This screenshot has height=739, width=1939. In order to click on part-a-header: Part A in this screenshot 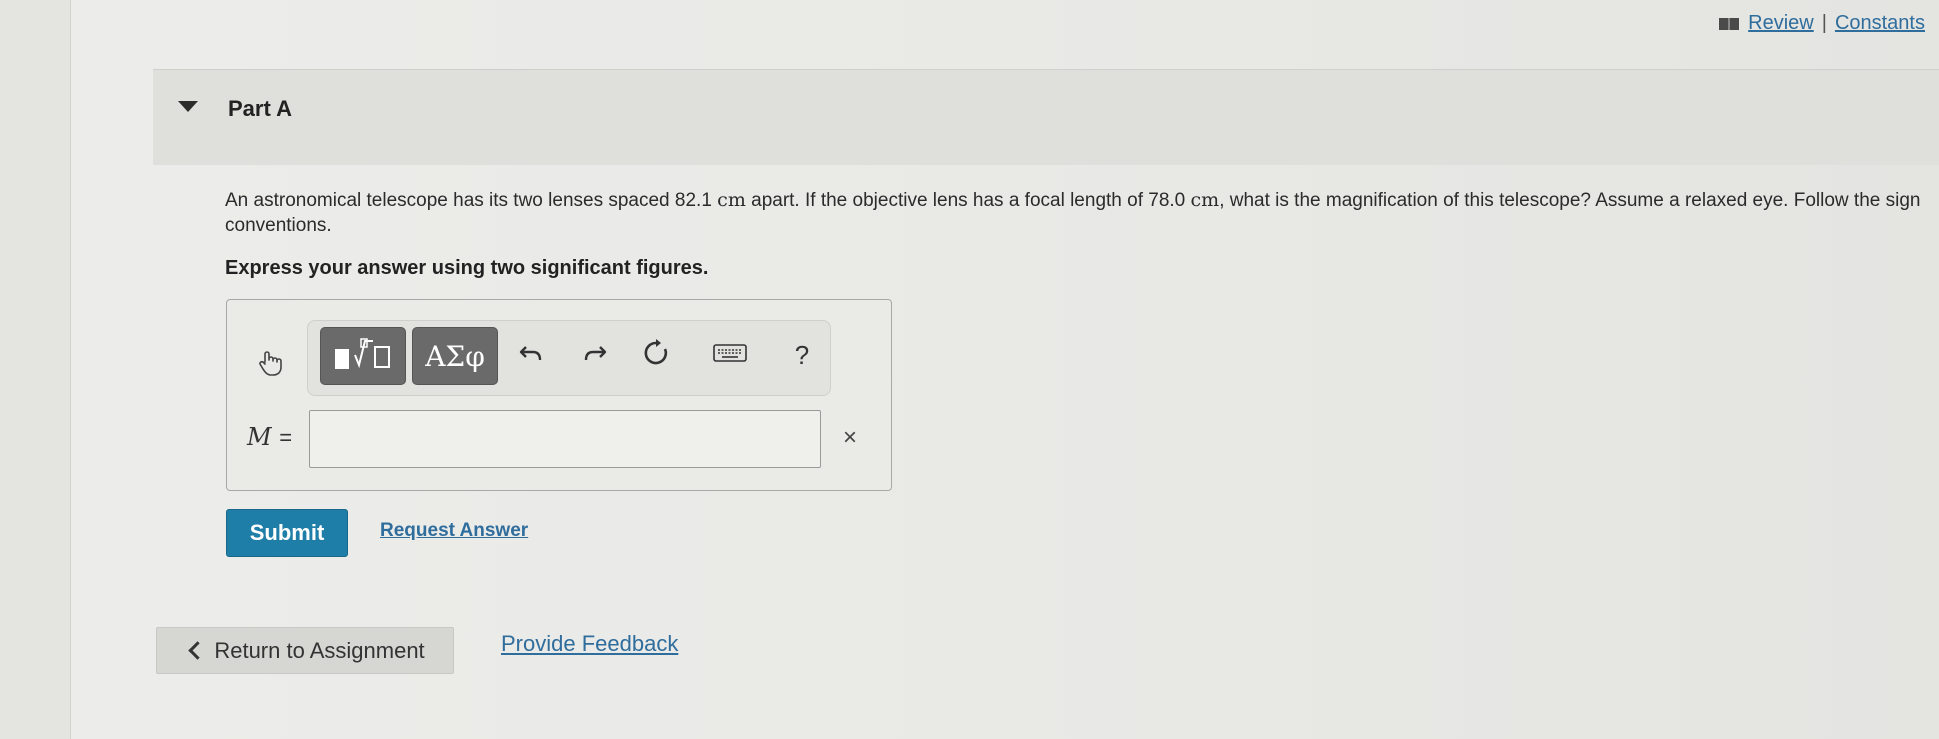, I will do `click(1046, 117)`.